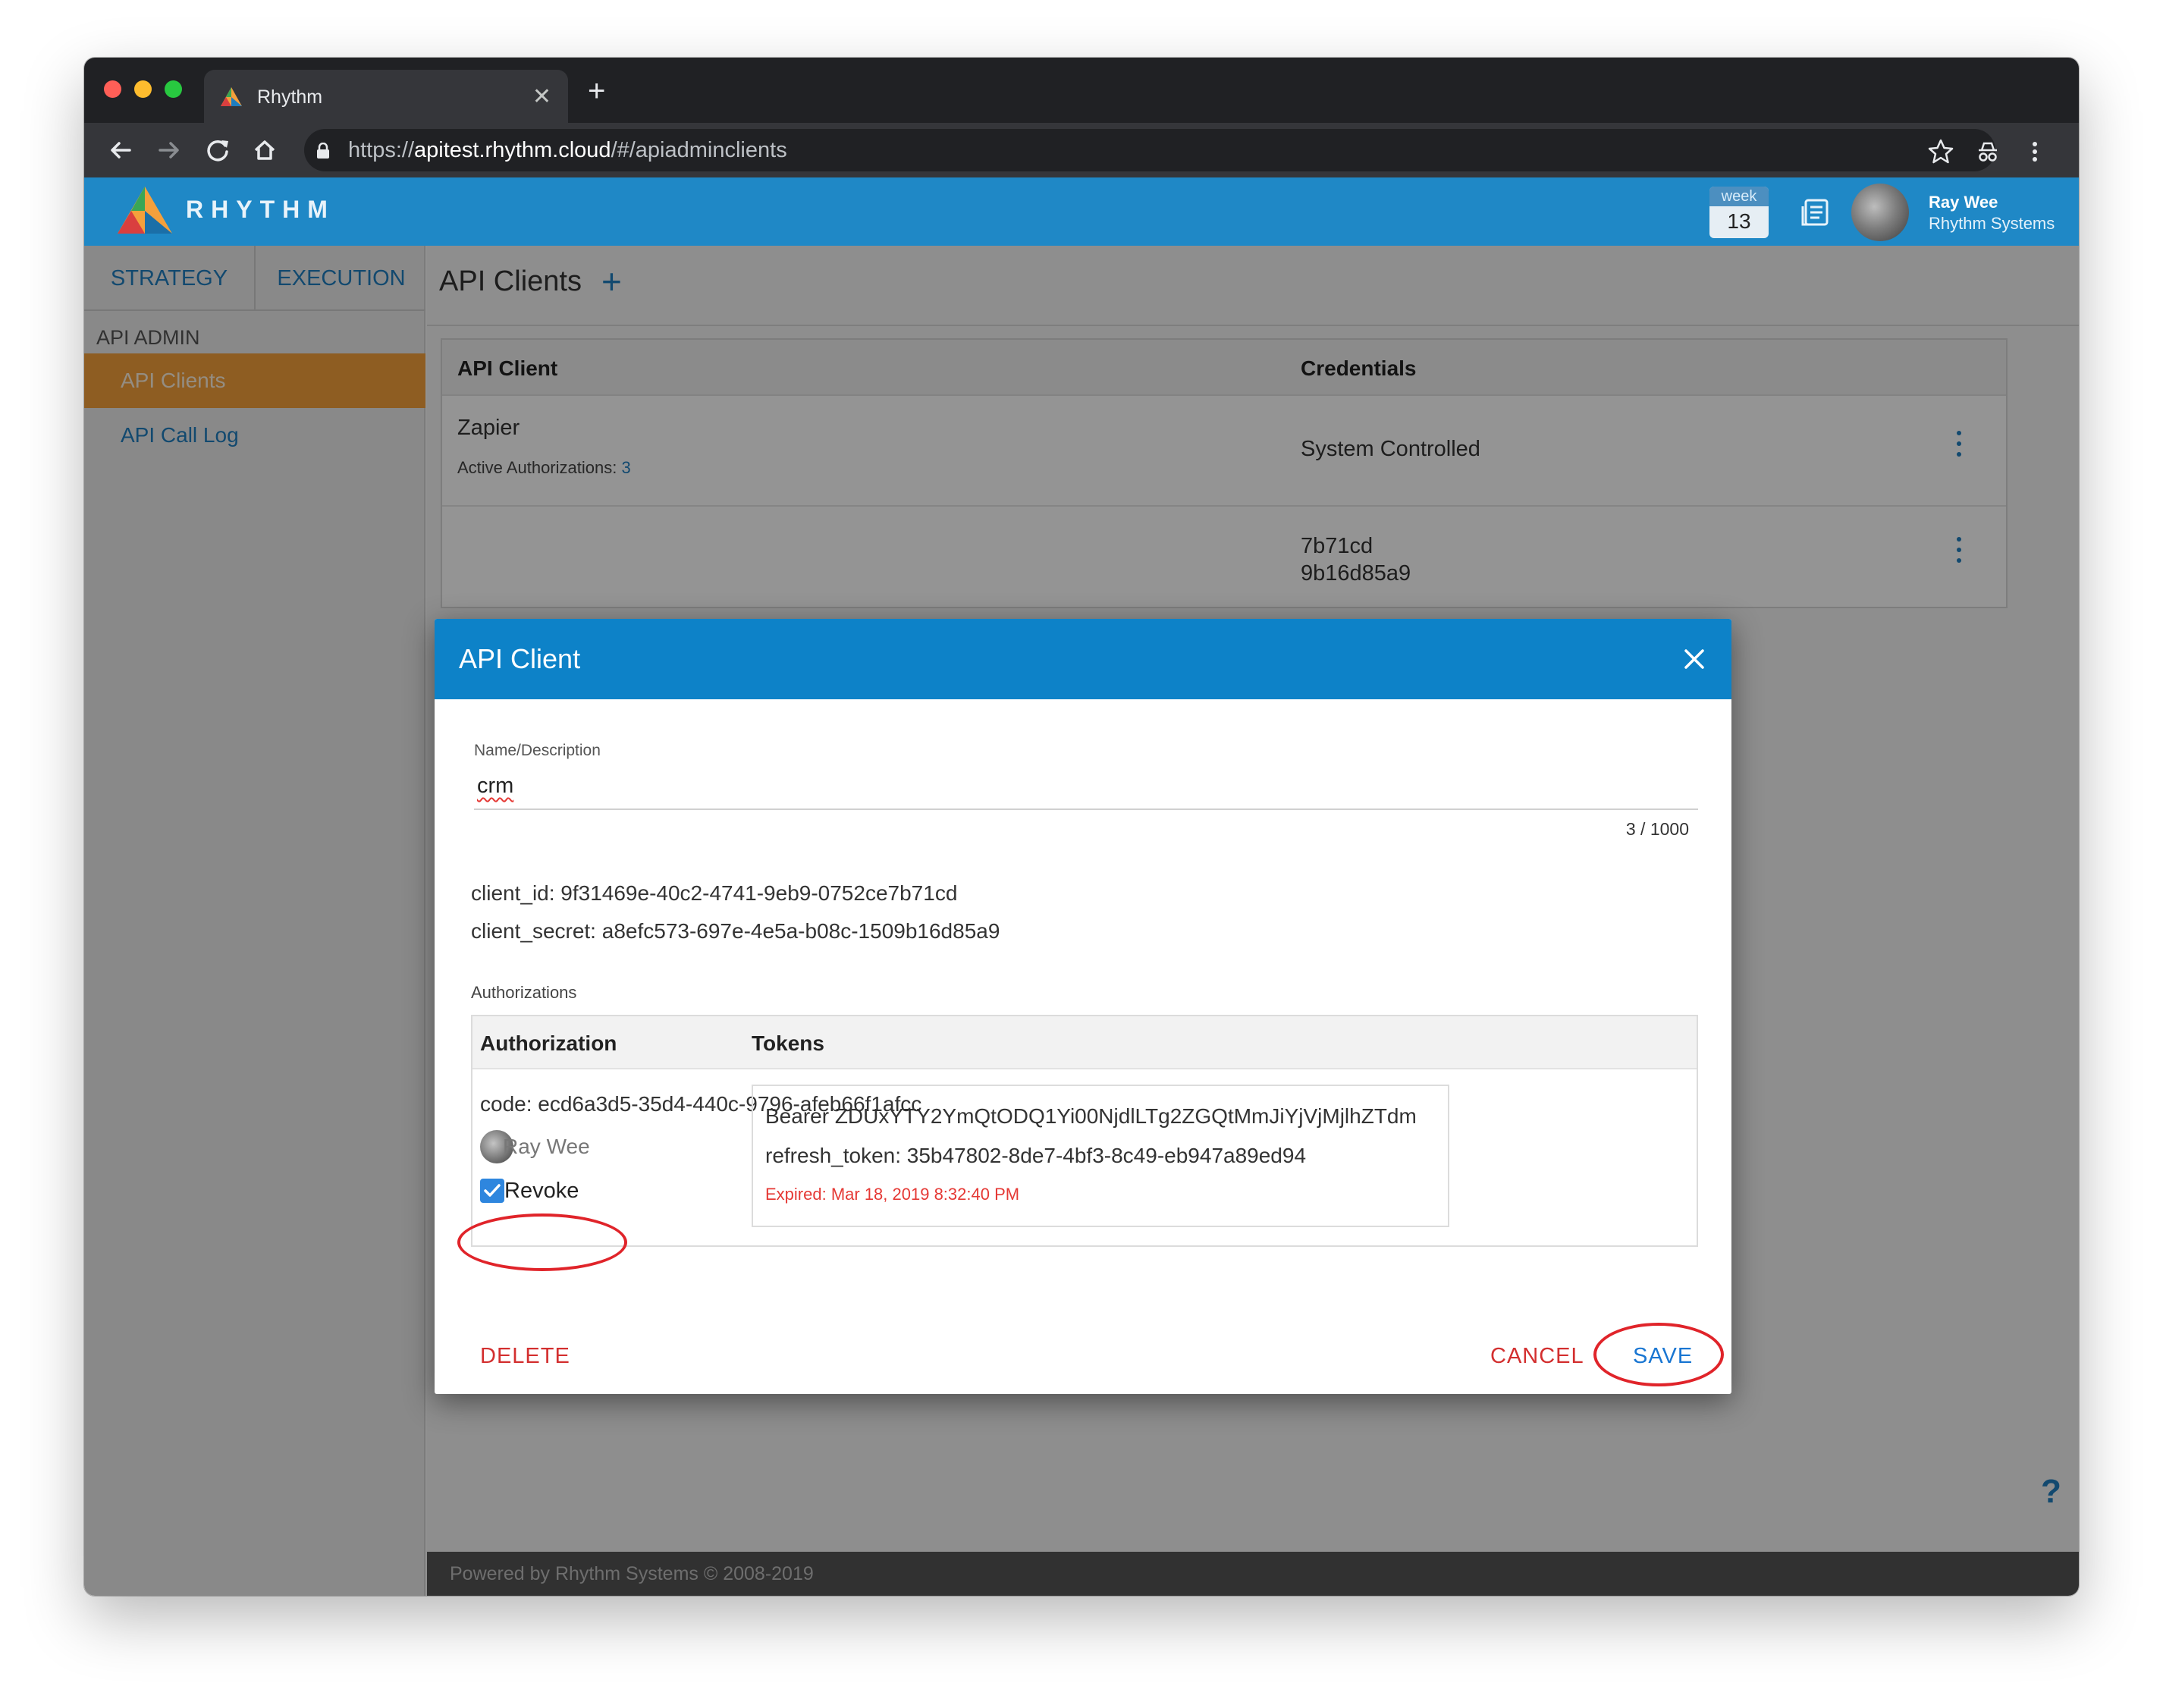  What do you see at coordinates (546, 1146) in the screenshot?
I see `authorized-user-name: Ray Wee` at bounding box center [546, 1146].